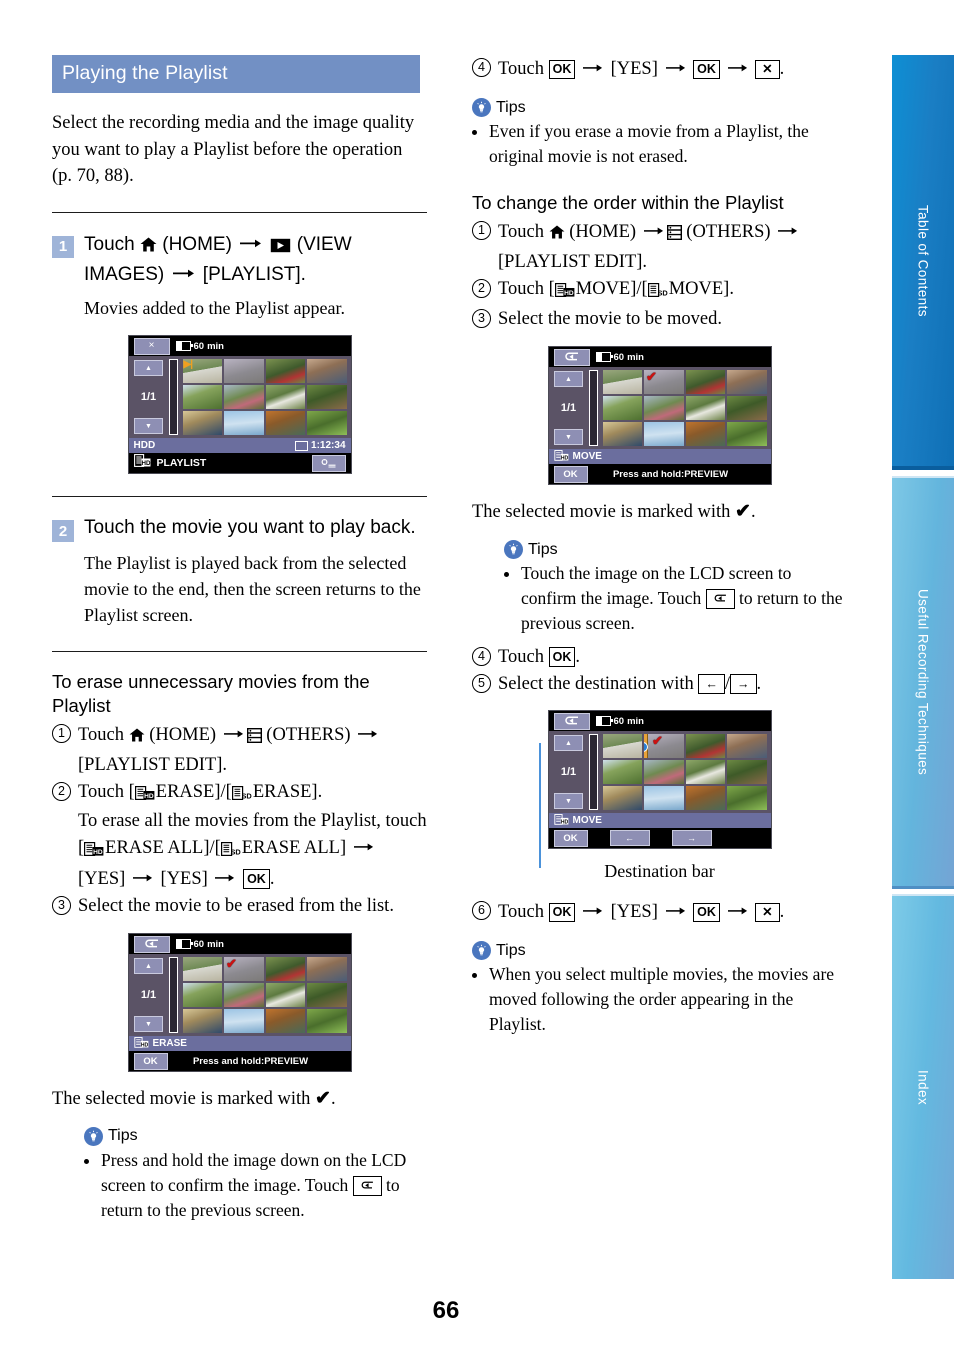 This screenshot has width=954, height=1357. I want to click on status-label: MOVE, so click(587, 457).